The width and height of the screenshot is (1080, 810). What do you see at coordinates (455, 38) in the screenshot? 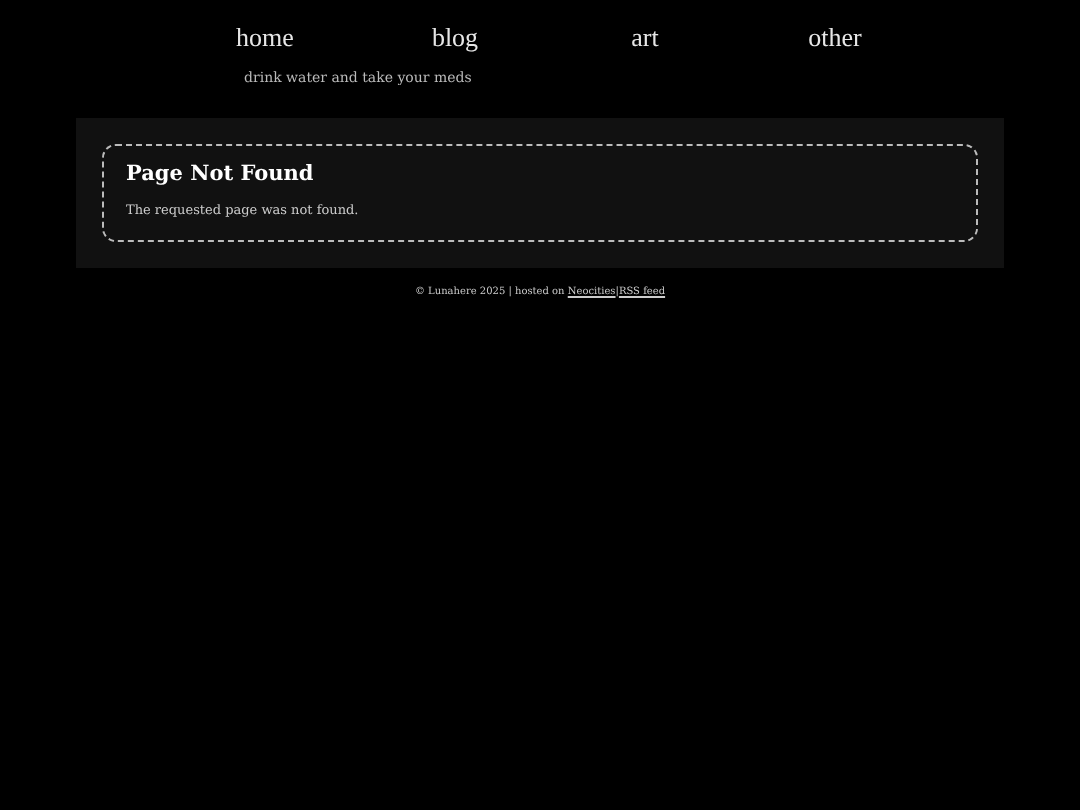
I see `nav-link: blog` at bounding box center [455, 38].